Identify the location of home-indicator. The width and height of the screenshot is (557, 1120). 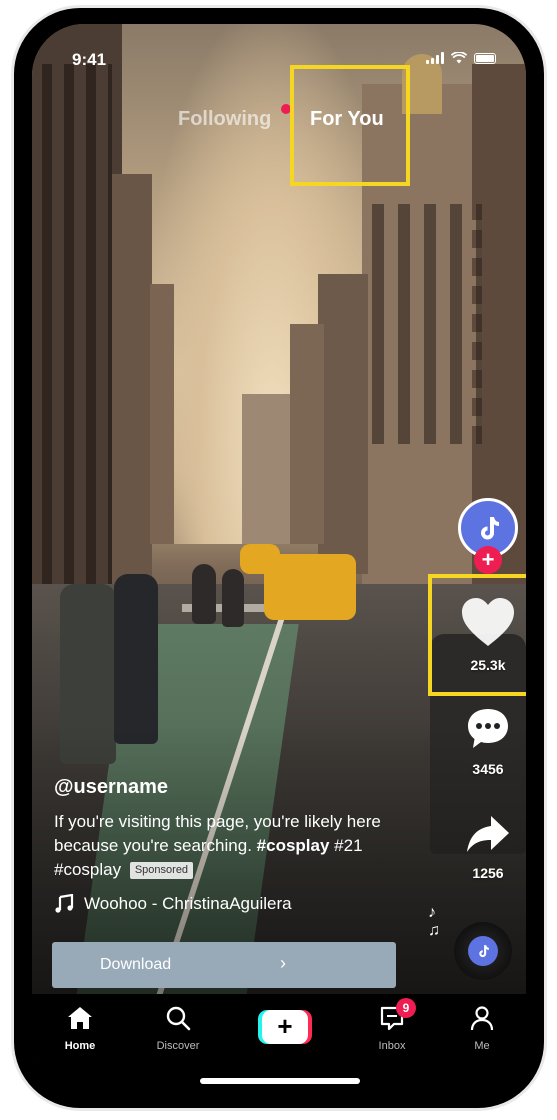
(280, 1081).